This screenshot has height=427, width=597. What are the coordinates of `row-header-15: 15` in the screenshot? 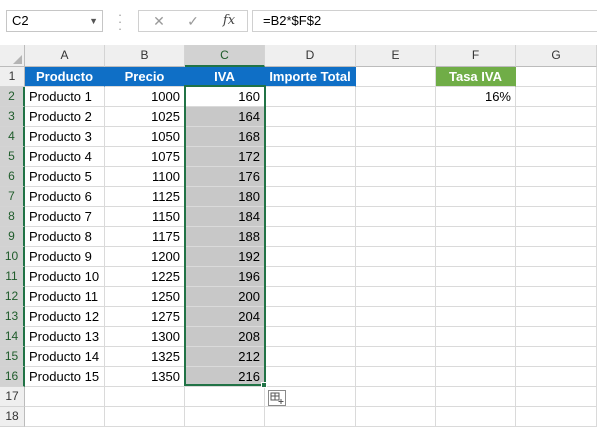 It's located at (12, 357).